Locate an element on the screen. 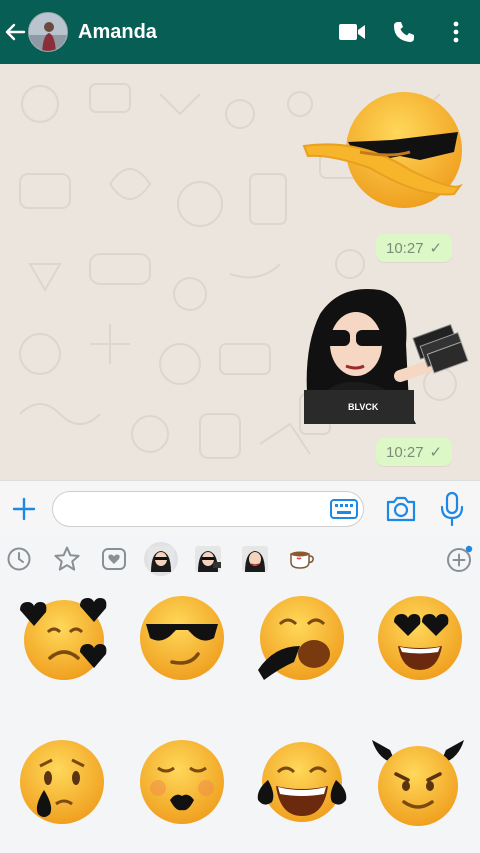  microphone-icon is located at coordinates (452, 509).